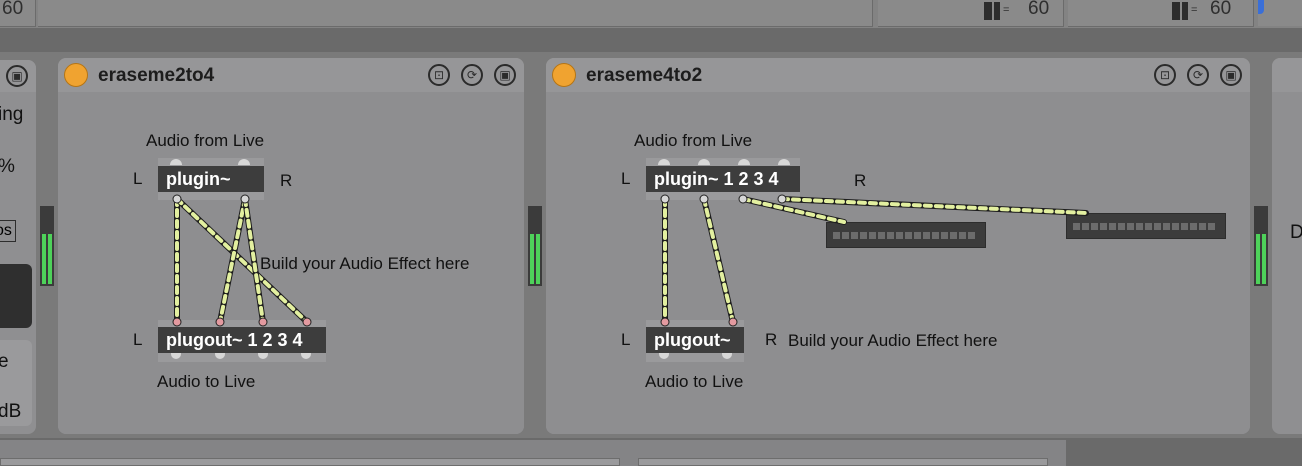 This screenshot has height=466, width=1302. What do you see at coordinates (971, 13) in the screenshot?
I see `top-cell-mid: = 60` at bounding box center [971, 13].